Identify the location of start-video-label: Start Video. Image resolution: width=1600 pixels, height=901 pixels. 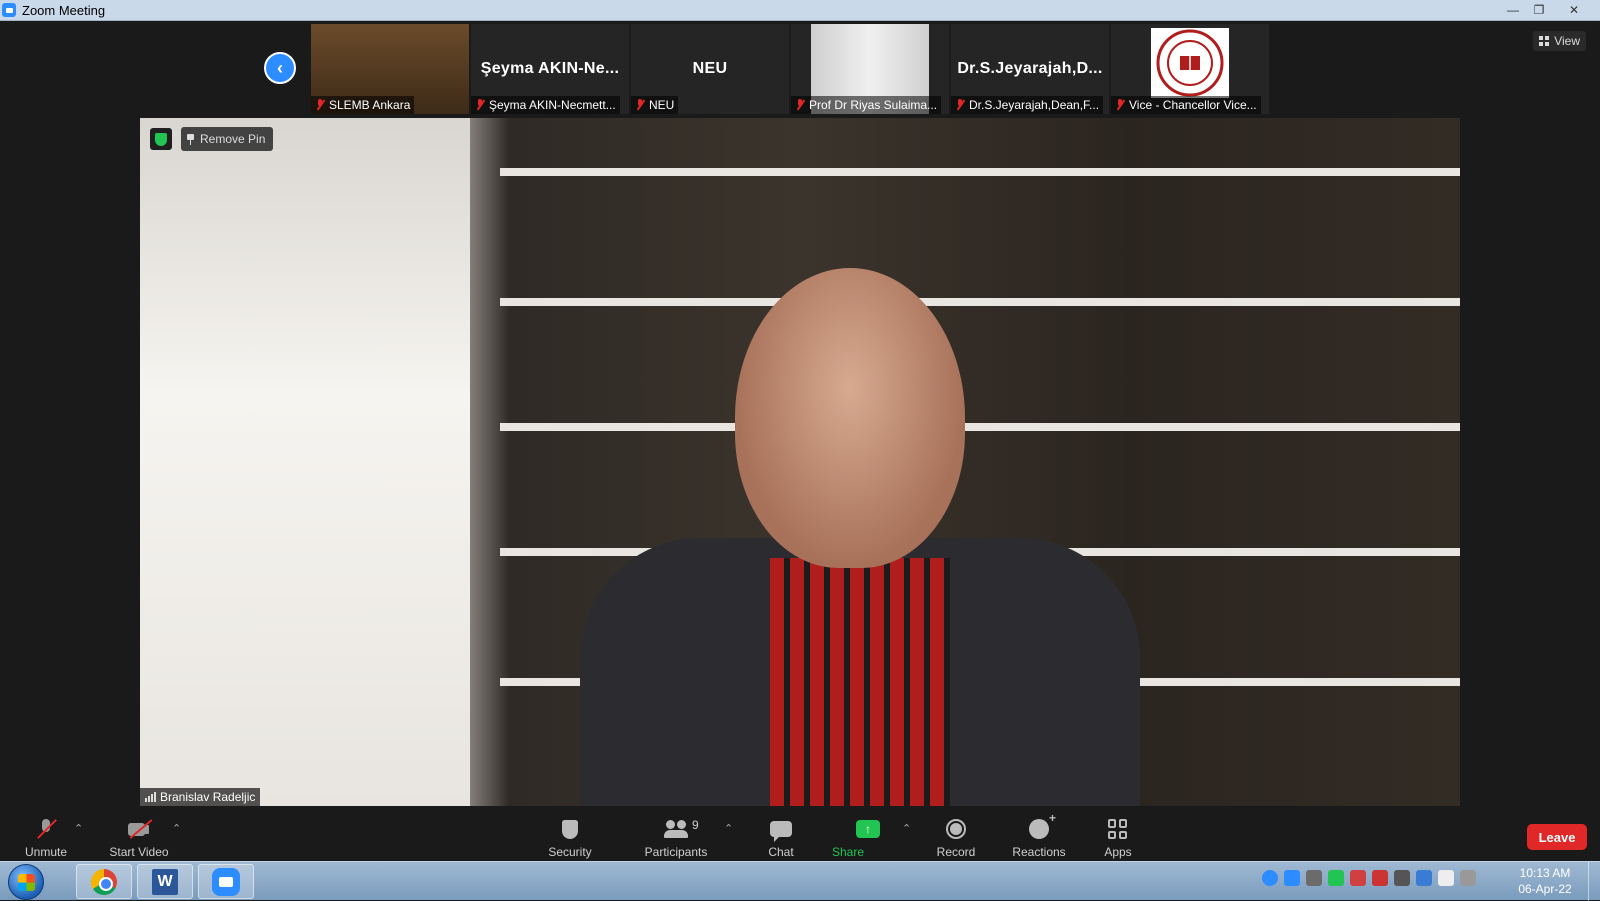
(139, 852).